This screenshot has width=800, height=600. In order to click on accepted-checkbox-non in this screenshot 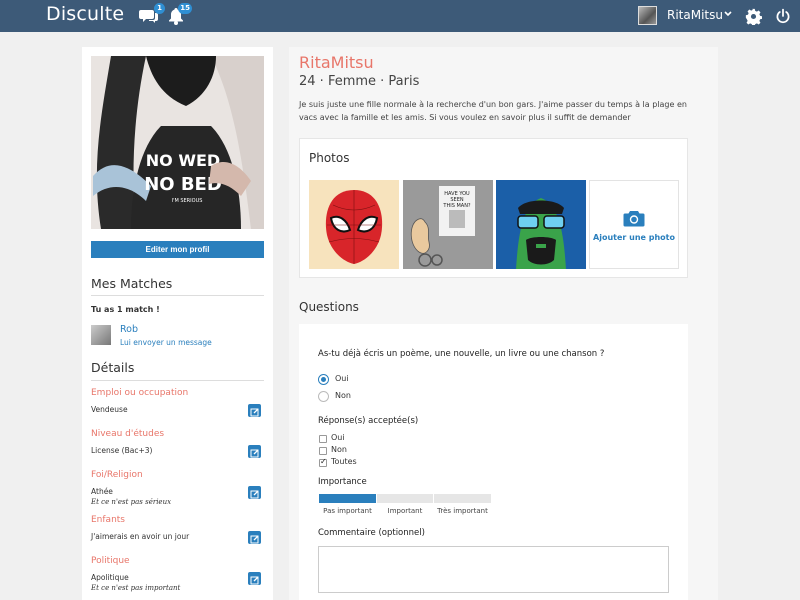, I will do `click(323, 451)`.